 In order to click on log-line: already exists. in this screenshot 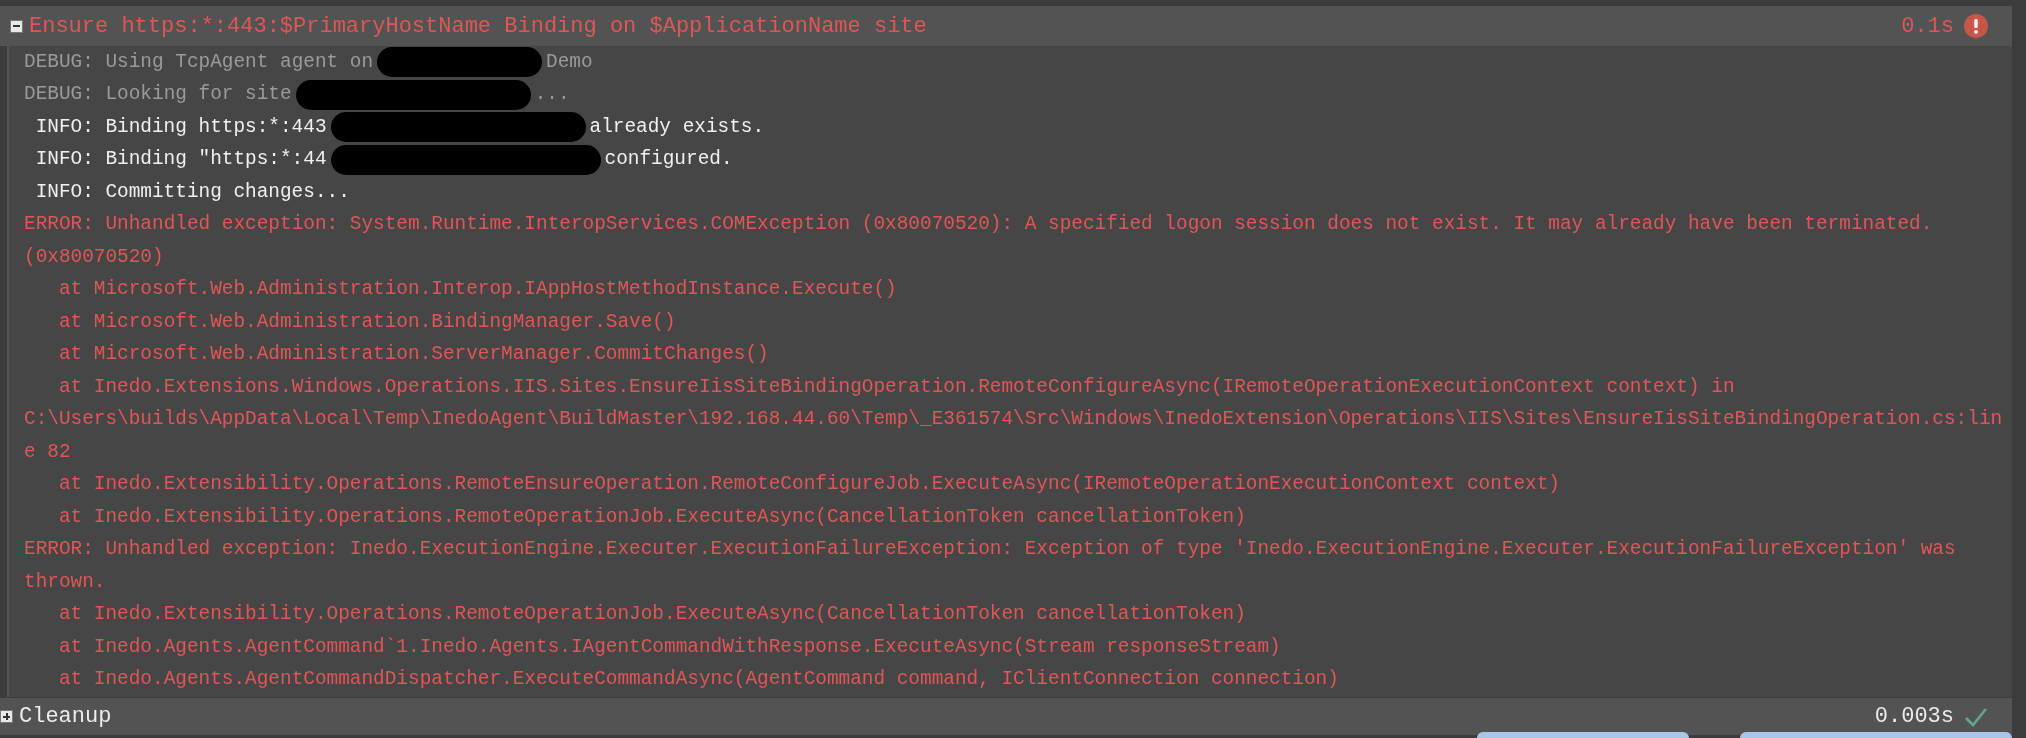, I will do `click(677, 127)`.